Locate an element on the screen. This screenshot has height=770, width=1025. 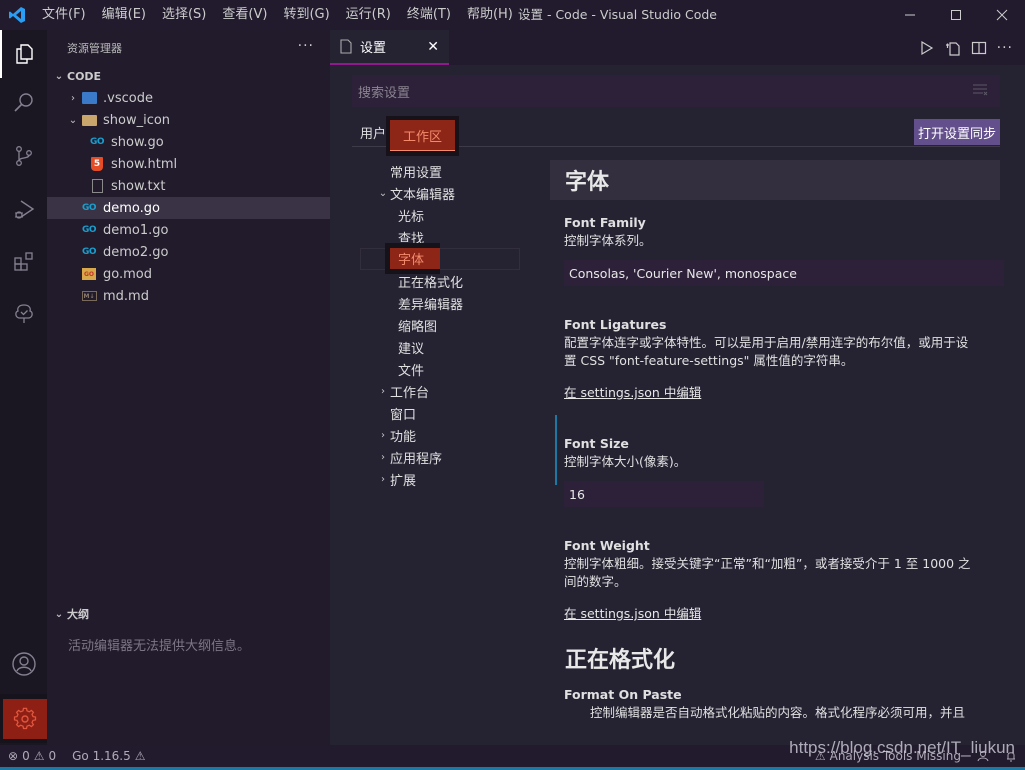
analysis-tools-text: Analysis Tools Missing is located at coordinates (895, 756).